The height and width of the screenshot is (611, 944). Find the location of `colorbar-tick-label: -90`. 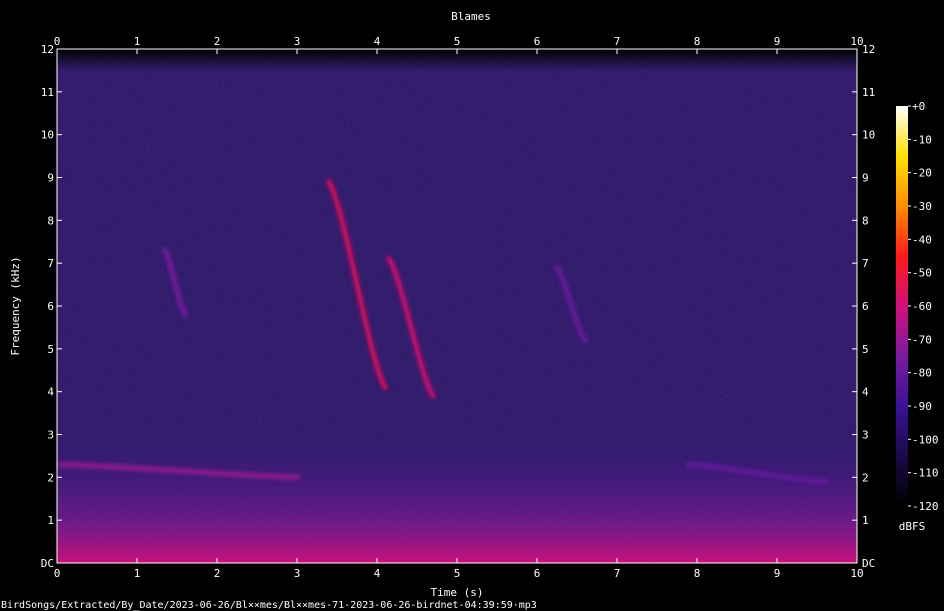

colorbar-tick-label: -90 is located at coordinates (922, 406).